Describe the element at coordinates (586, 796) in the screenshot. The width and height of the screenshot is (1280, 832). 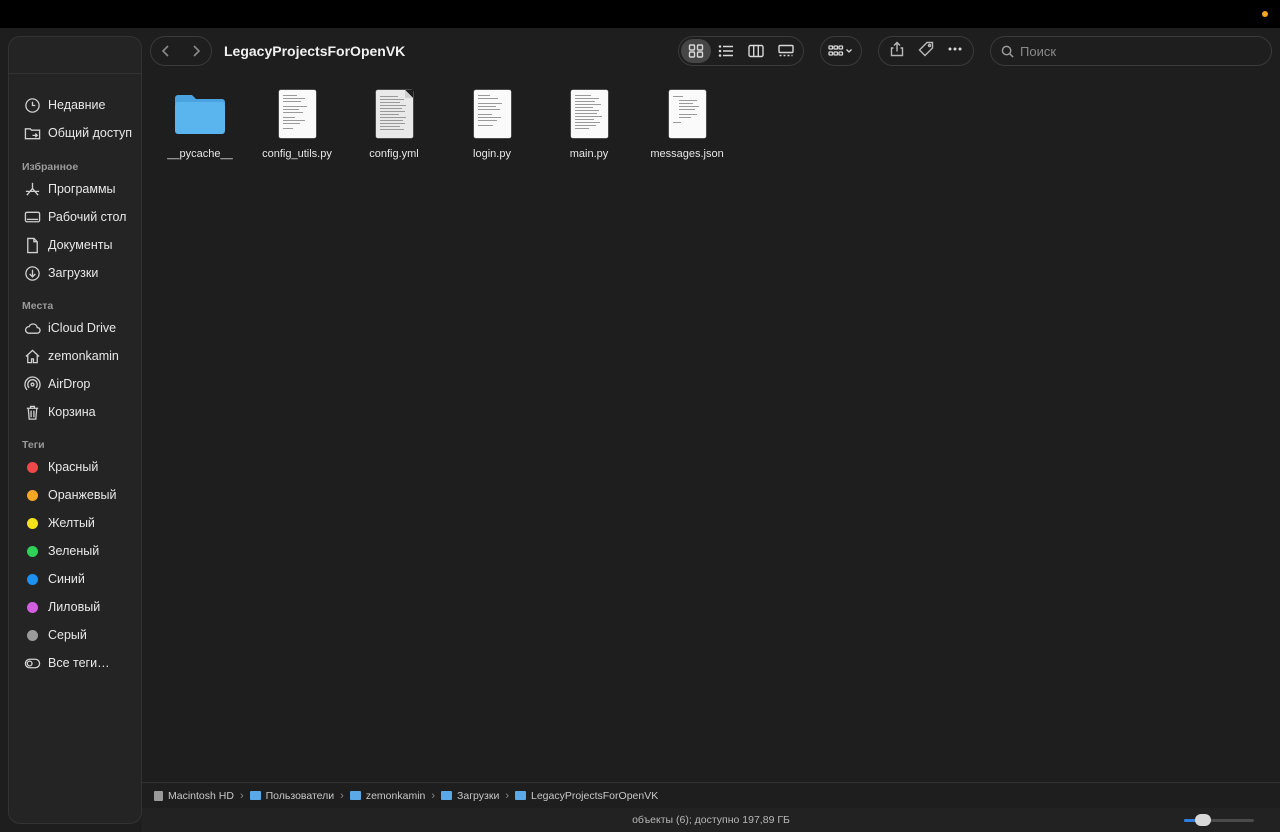
I see `path-segment: LegacyProjectsForOpenVK` at that location.